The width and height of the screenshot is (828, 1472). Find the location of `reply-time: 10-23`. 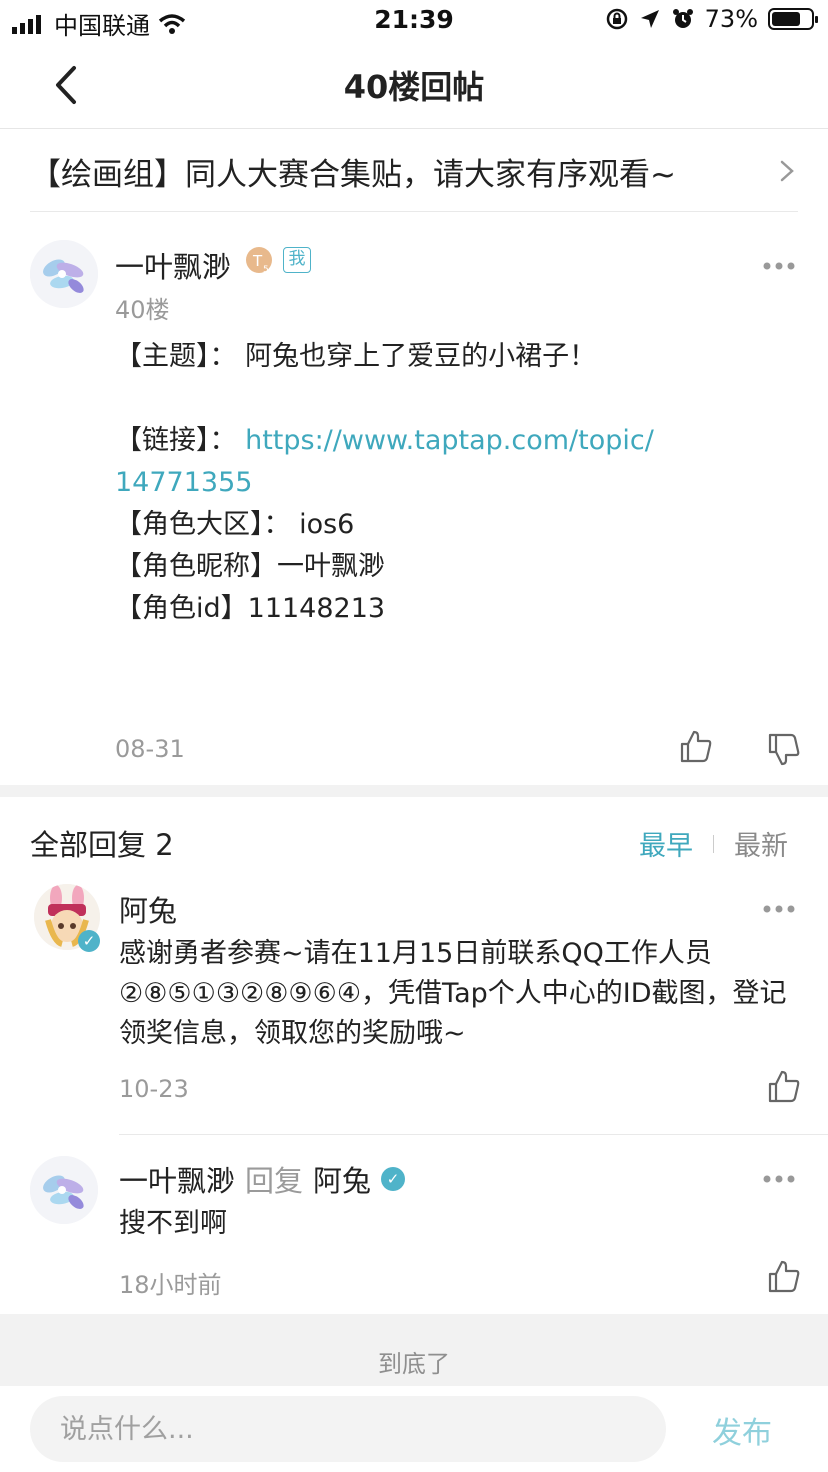

reply-time: 10-23 is located at coordinates (154, 1089).